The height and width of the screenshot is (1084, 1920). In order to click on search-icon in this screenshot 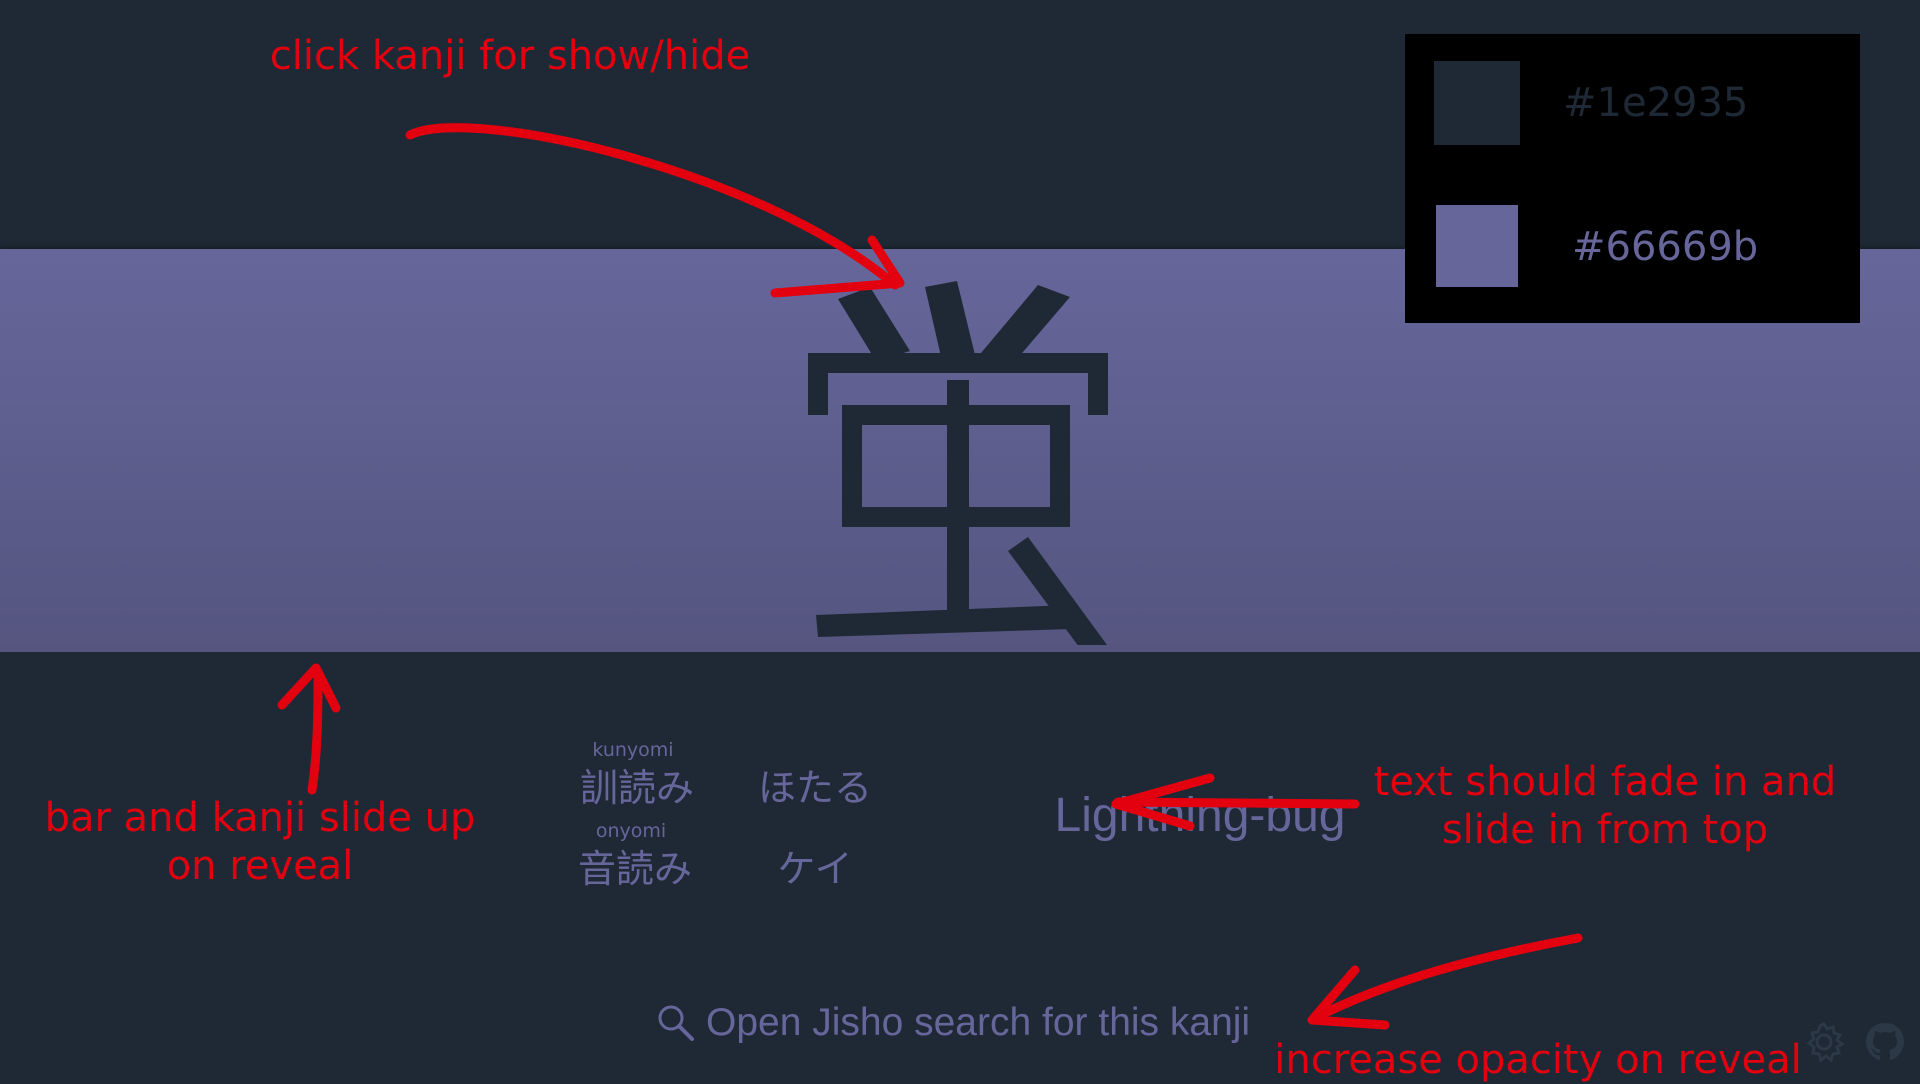, I will do `click(676, 1023)`.